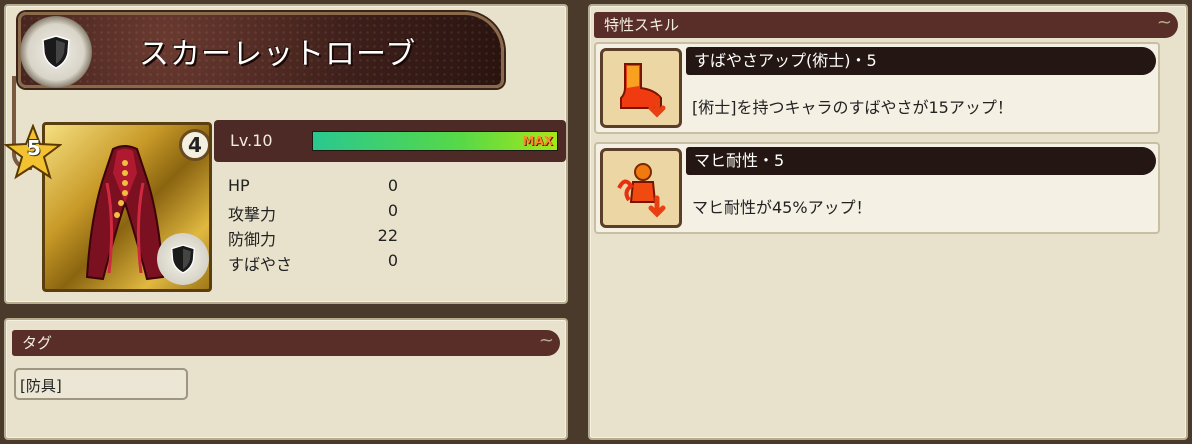  I want to click on stat-label: 攻撃力, so click(252, 214).